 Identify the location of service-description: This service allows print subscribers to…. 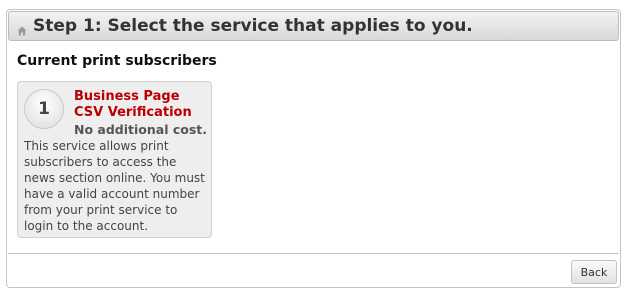
(114, 186).